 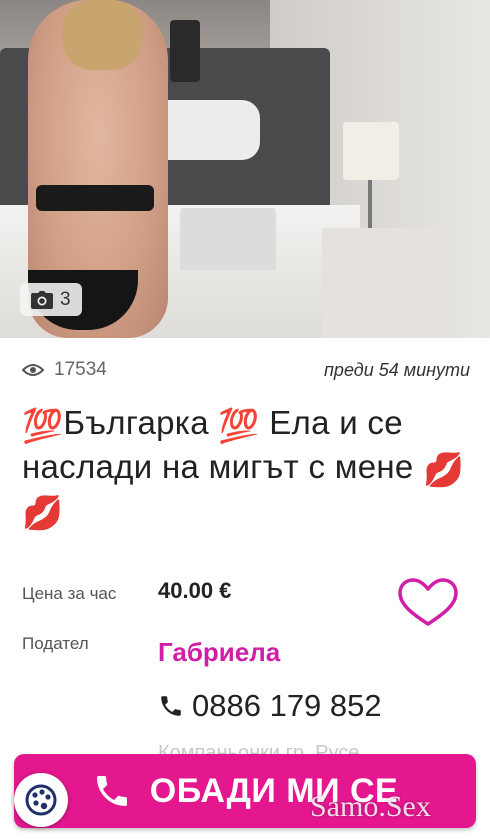 I want to click on photo-count-badge: 3, so click(x=51, y=299).